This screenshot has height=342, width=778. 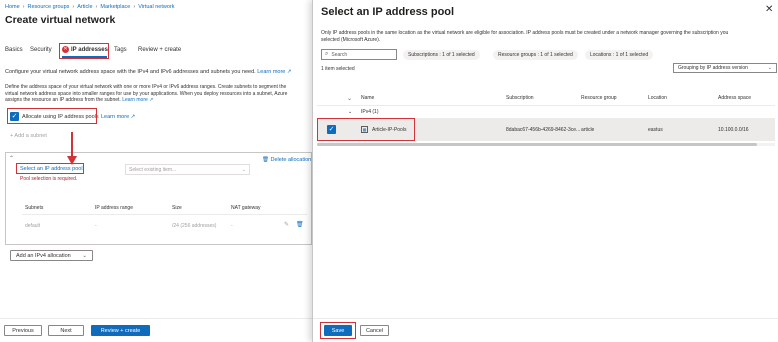 I want to click on row-size: /24 (256 addresses), so click(x=194, y=226).